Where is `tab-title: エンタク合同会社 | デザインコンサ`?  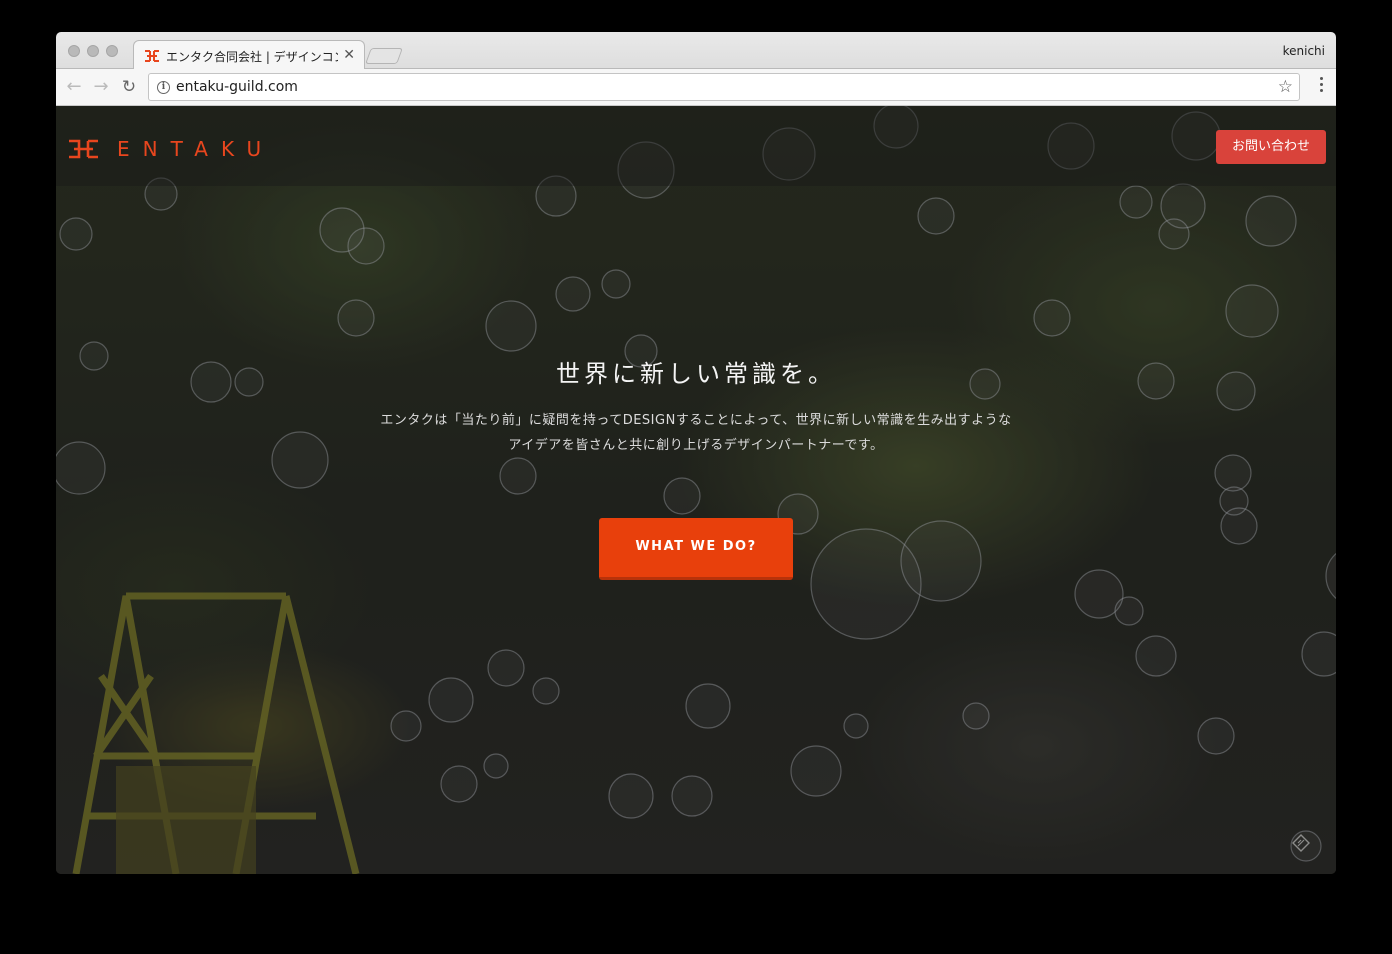 tab-title: エンタク合同会社 | デザインコンサ is located at coordinates (252, 57).